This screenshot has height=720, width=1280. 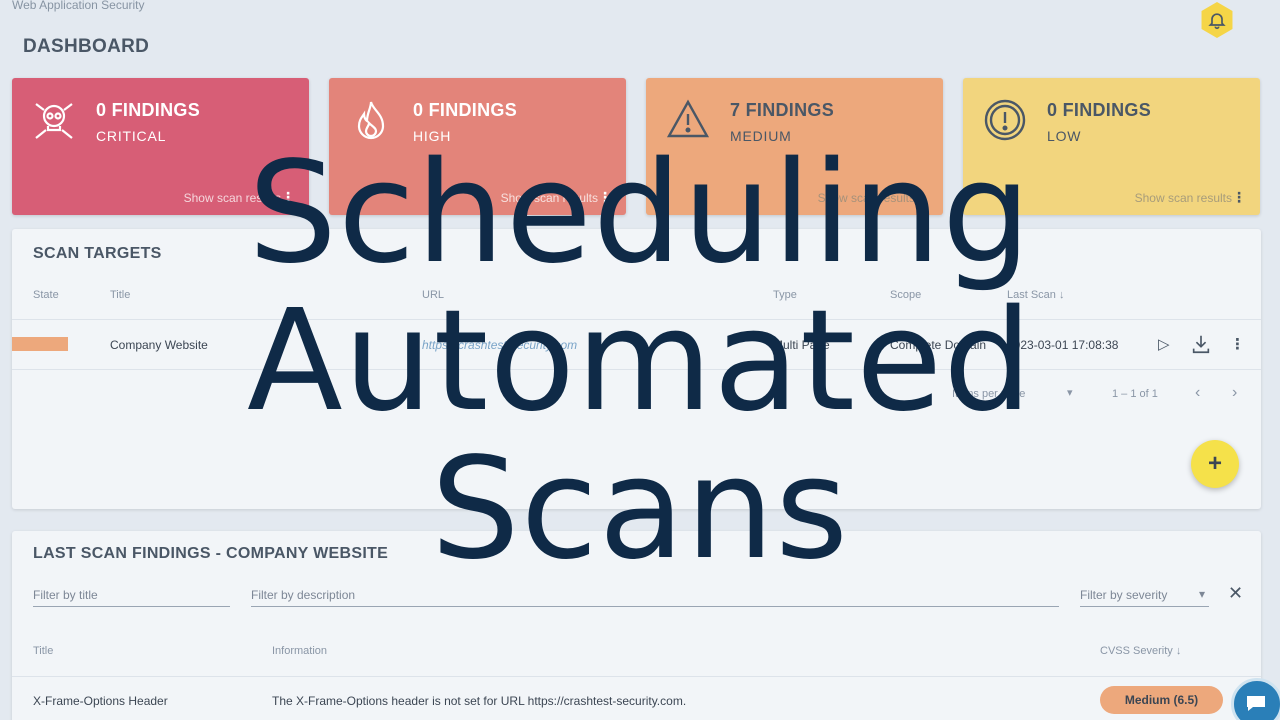 I want to click on sort-arrow-icon: ↓, so click(x=1178, y=651).